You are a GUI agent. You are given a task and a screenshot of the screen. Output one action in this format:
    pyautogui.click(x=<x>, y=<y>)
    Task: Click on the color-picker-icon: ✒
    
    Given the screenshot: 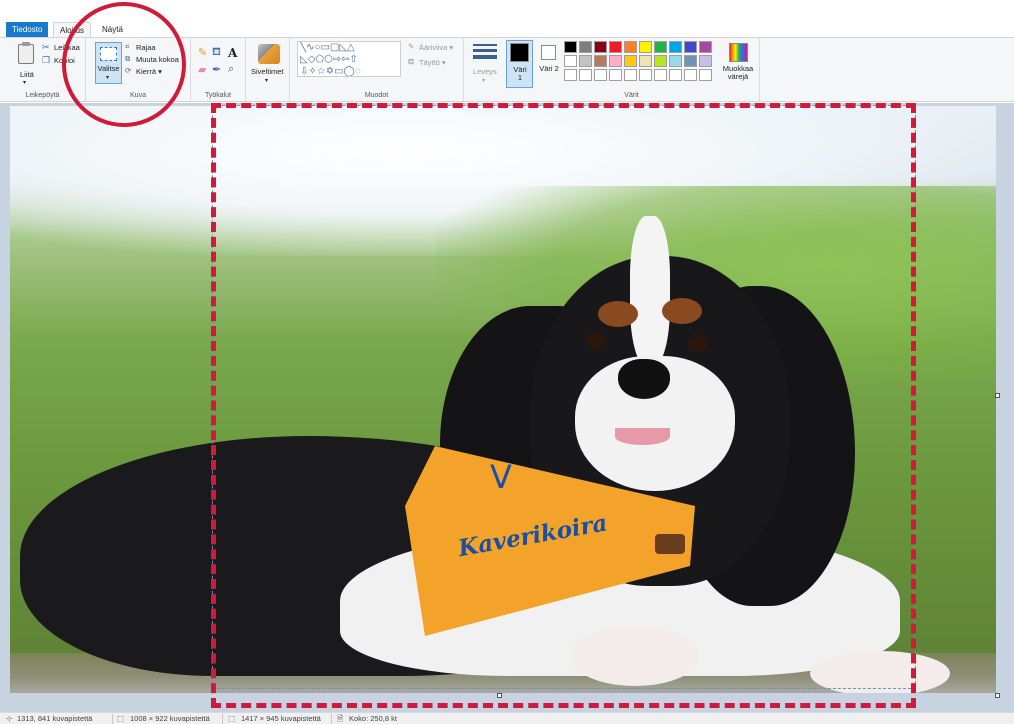 What is the action you would take?
    pyautogui.click(x=216, y=69)
    